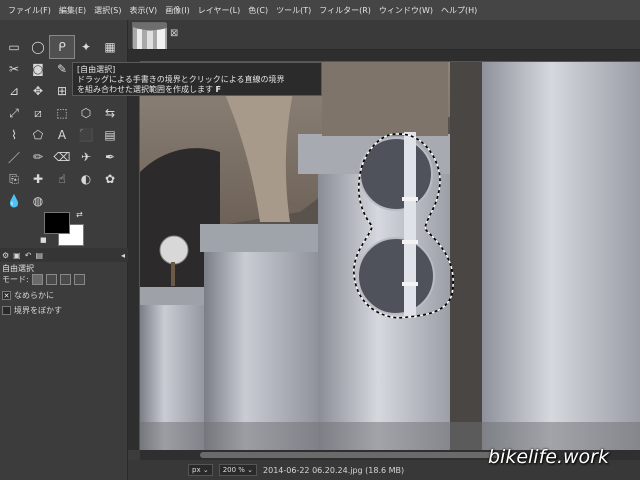 The width and height of the screenshot is (640, 480). Describe the element at coordinates (134, 56) in the screenshot. I see `ruler-corner` at that location.